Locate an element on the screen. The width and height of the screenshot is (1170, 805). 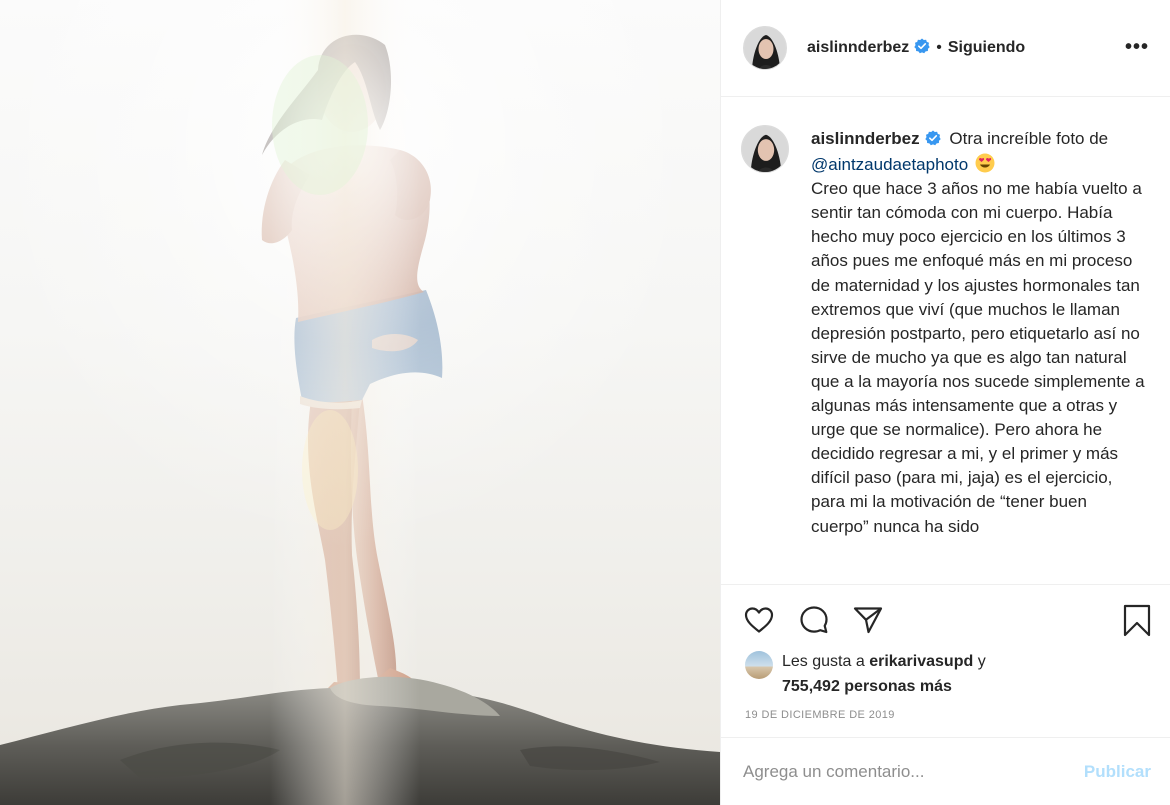
add-comment-bar: Publicar is located at coordinates (945, 771).